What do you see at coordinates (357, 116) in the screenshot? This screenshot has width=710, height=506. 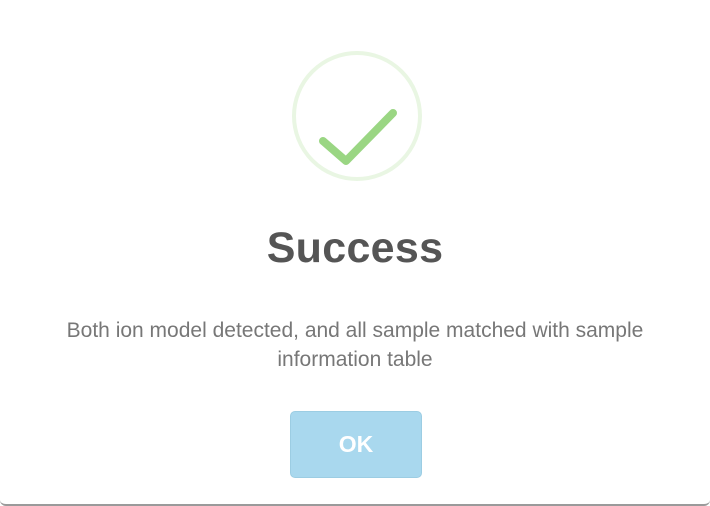 I see `checkmark-circle-icon` at bounding box center [357, 116].